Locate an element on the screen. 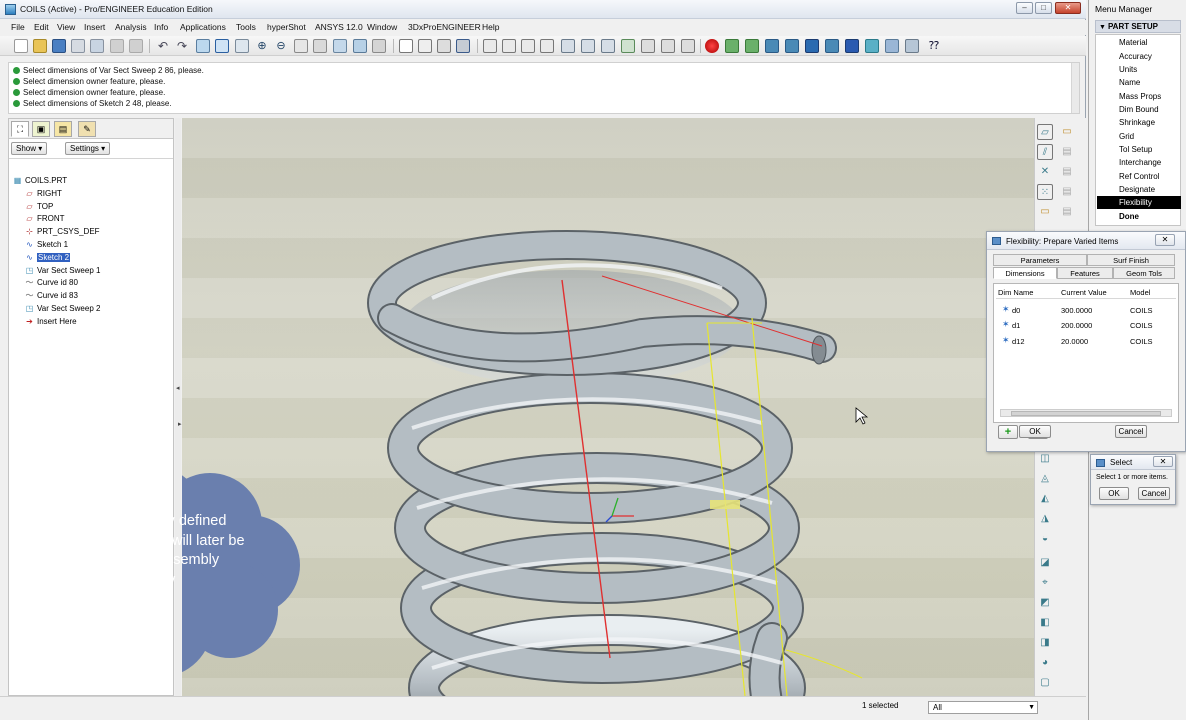  mirror-tool-icon: ◩ is located at coordinates (1045, 603).